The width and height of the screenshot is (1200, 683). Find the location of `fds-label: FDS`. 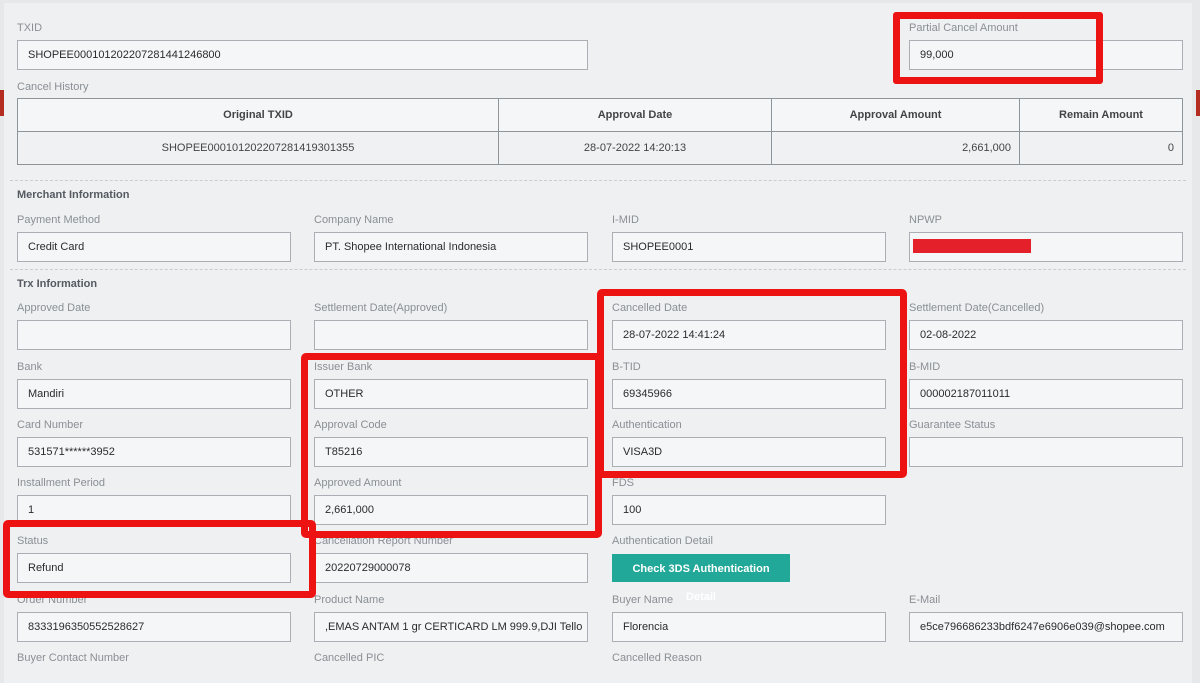

fds-label: FDS is located at coordinates (623, 483).